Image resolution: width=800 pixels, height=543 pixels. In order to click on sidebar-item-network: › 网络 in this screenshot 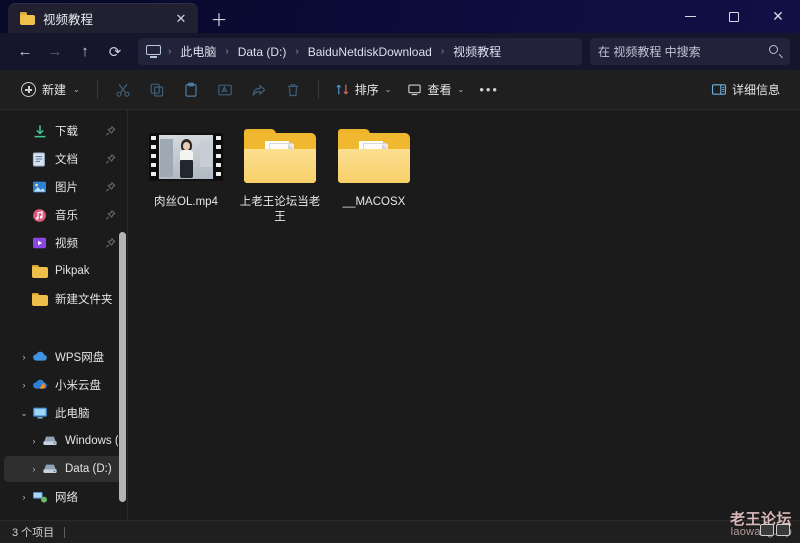, I will do `click(64, 497)`.